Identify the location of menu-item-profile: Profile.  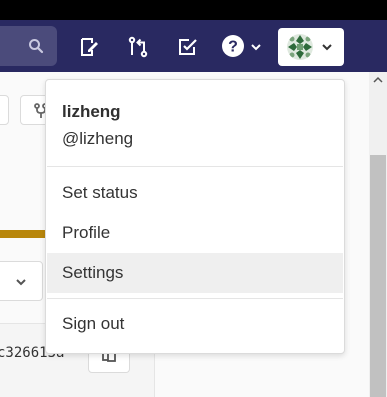
(195, 233).